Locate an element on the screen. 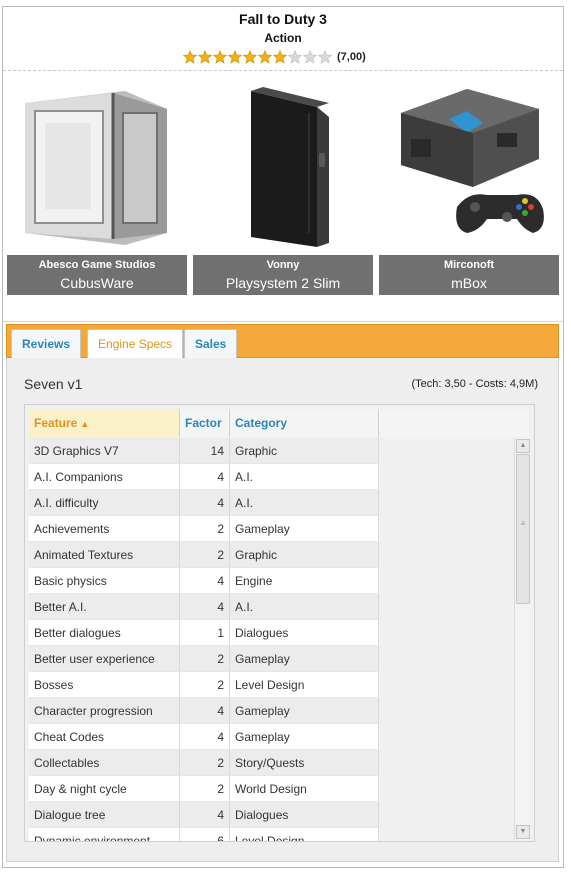 The height and width of the screenshot is (873, 571). tab-engine-specs: Engine Specs is located at coordinates (135, 344).